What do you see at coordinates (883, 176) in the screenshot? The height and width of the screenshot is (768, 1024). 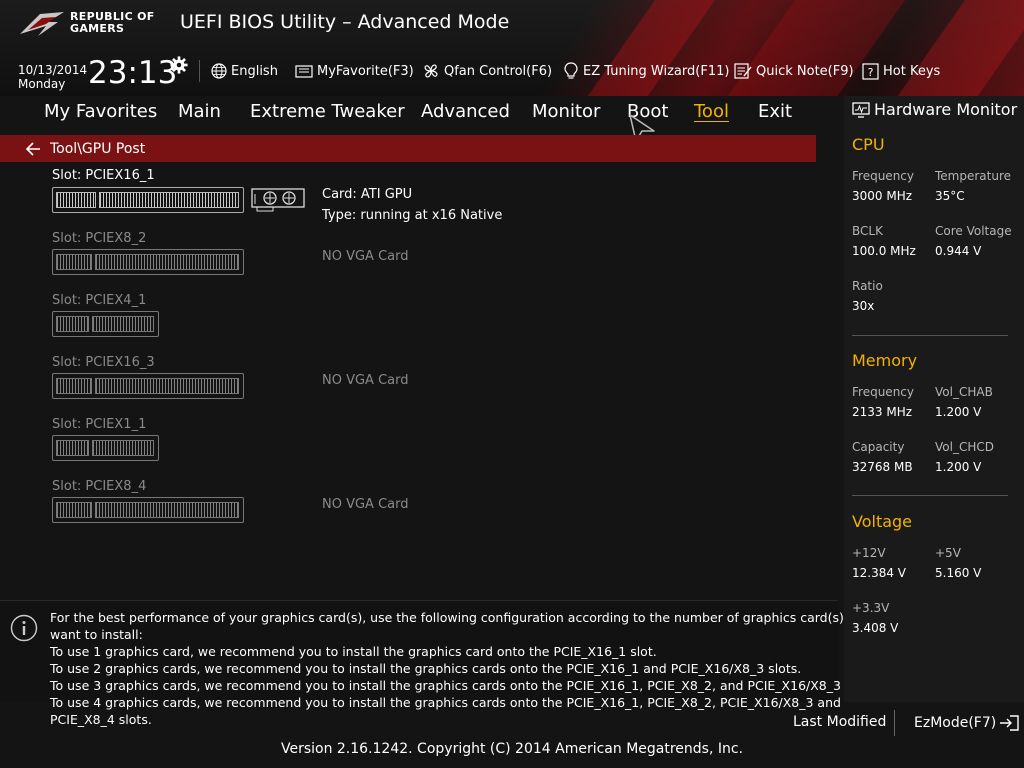 I see `cpu-frequency-label: Frequency` at bounding box center [883, 176].